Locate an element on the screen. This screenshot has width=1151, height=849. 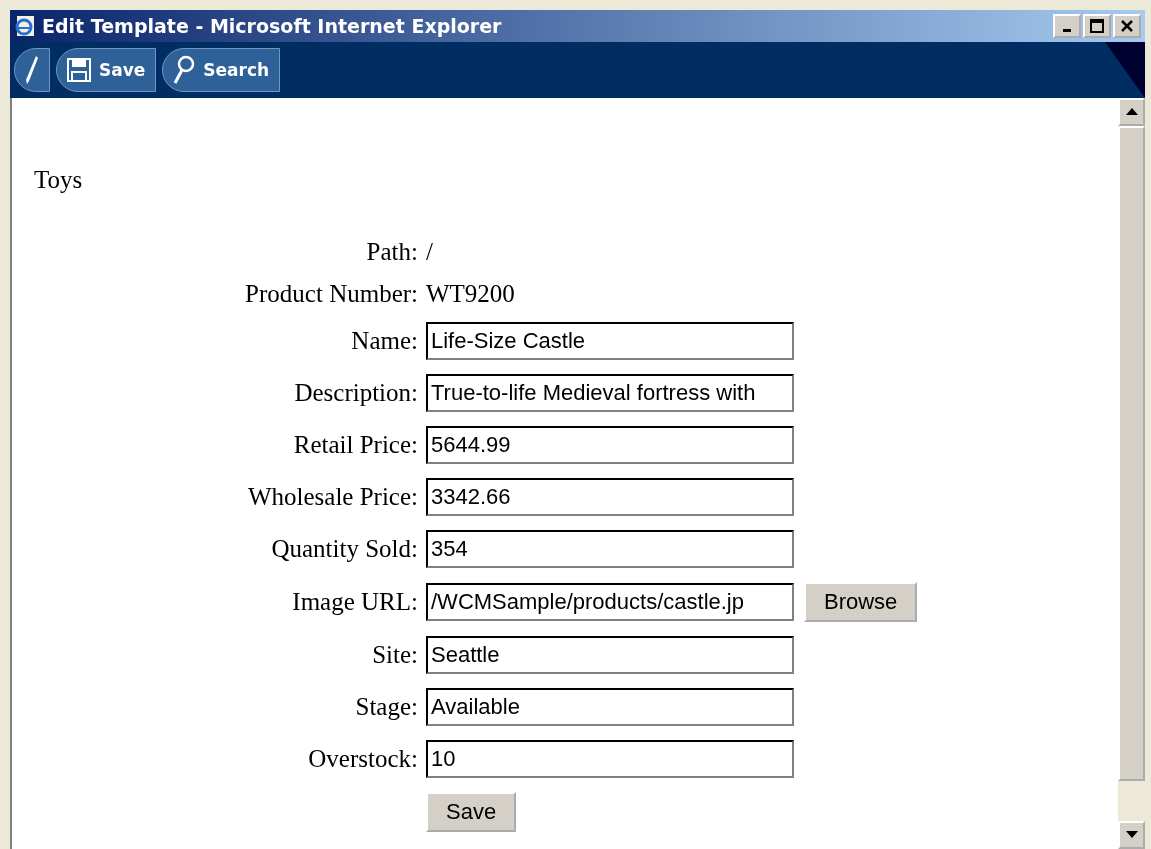
field-label: Path: is located at coordinates (391, 252).